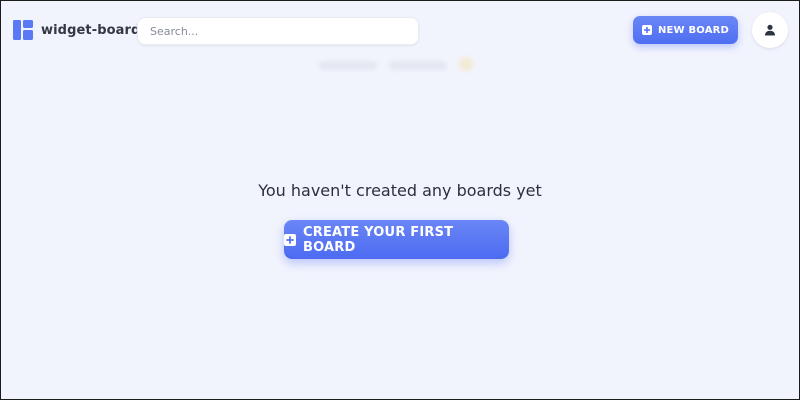 The width and height of the screenshot is (800, 400). I want to click on account-button, so click(770, 30).